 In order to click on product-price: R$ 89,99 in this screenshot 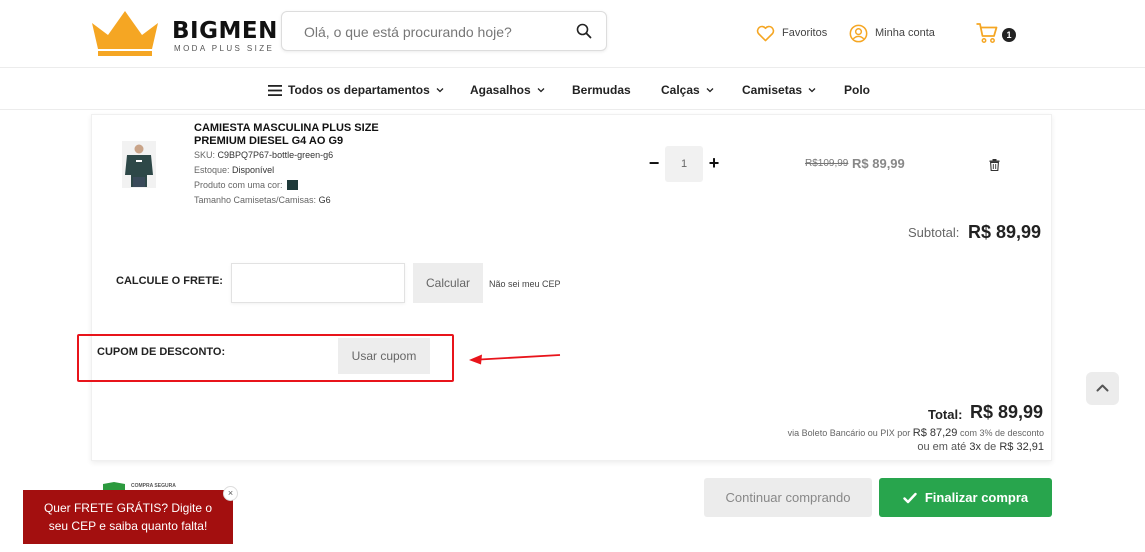, I will do `click(878, 163)`.